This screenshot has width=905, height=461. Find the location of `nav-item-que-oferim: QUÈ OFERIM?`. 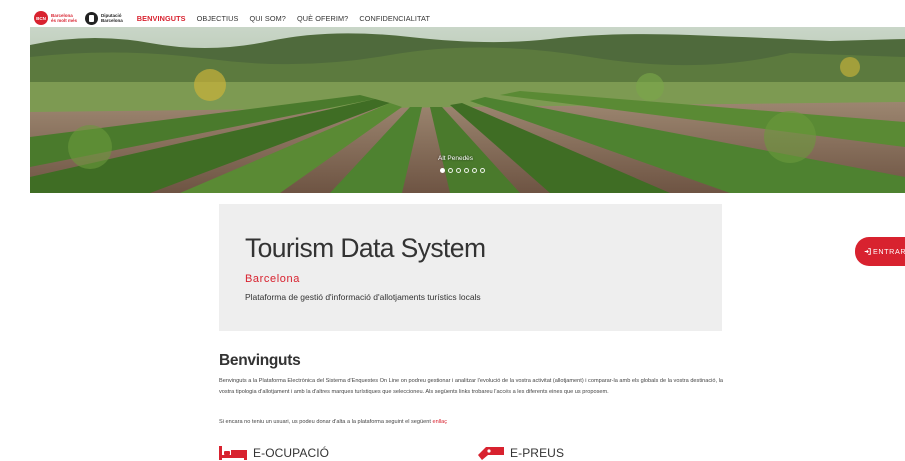

nav-item-que-oferim: QUÈ OFERIM? is located at coordinates (322, 18).